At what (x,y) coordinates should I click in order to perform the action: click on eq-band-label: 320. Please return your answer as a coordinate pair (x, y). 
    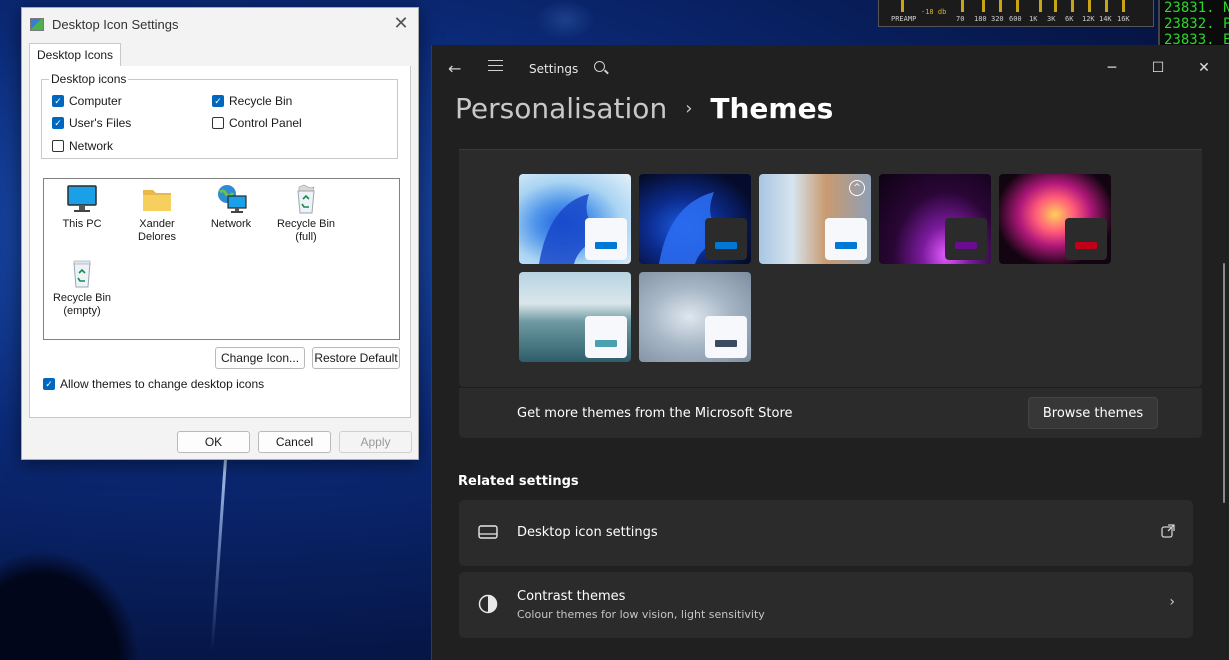
    Looking at the image, I should click on (997, 19).